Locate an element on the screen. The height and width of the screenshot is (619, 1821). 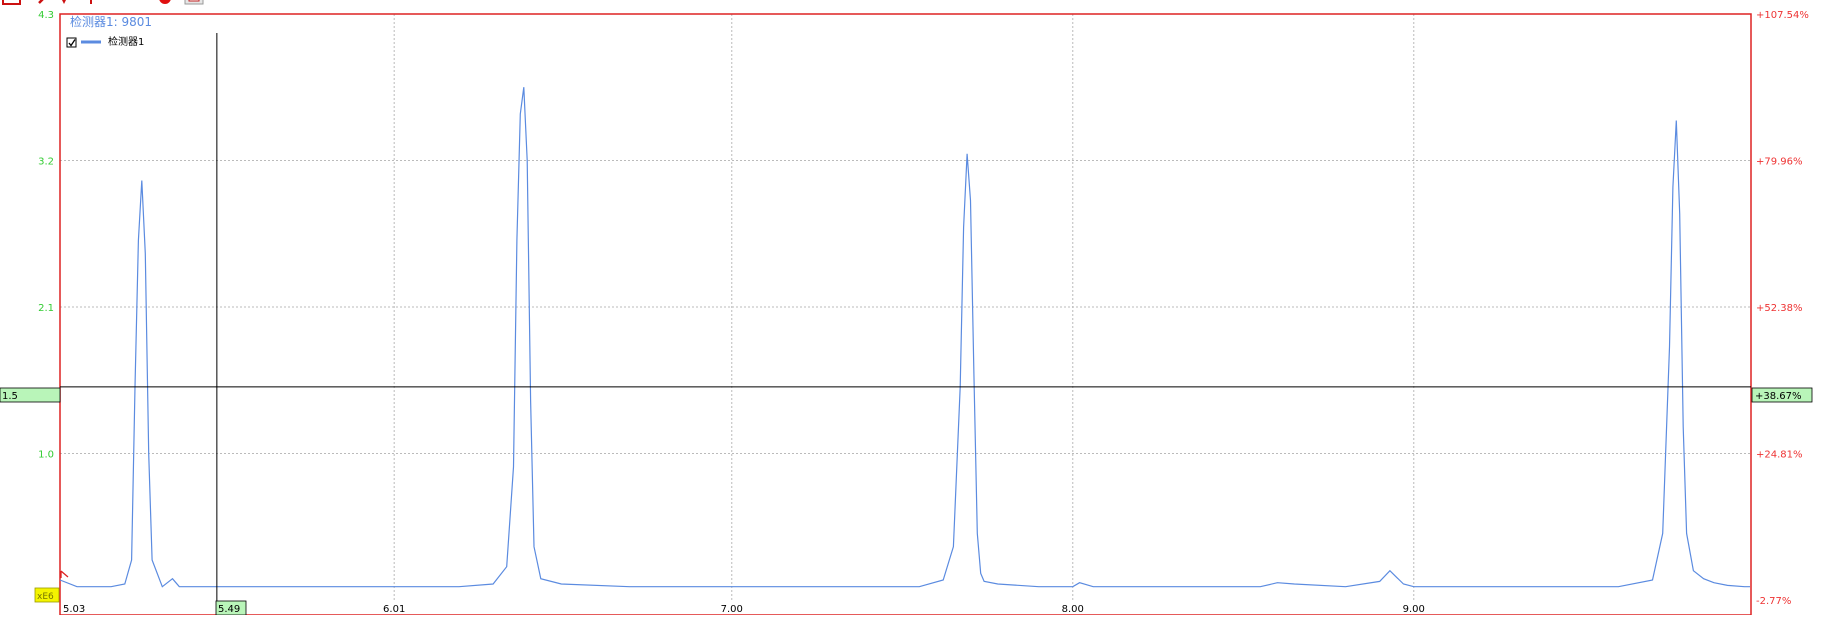
y-tick-label-1: 3.2 is located at coordinates (46, 162).